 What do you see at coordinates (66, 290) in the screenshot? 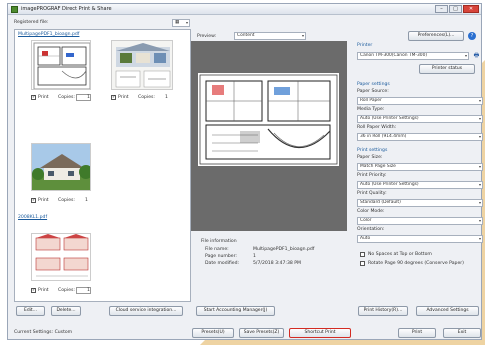
I see `copies-label-4: Copies:` at bounding box center [66, 290].